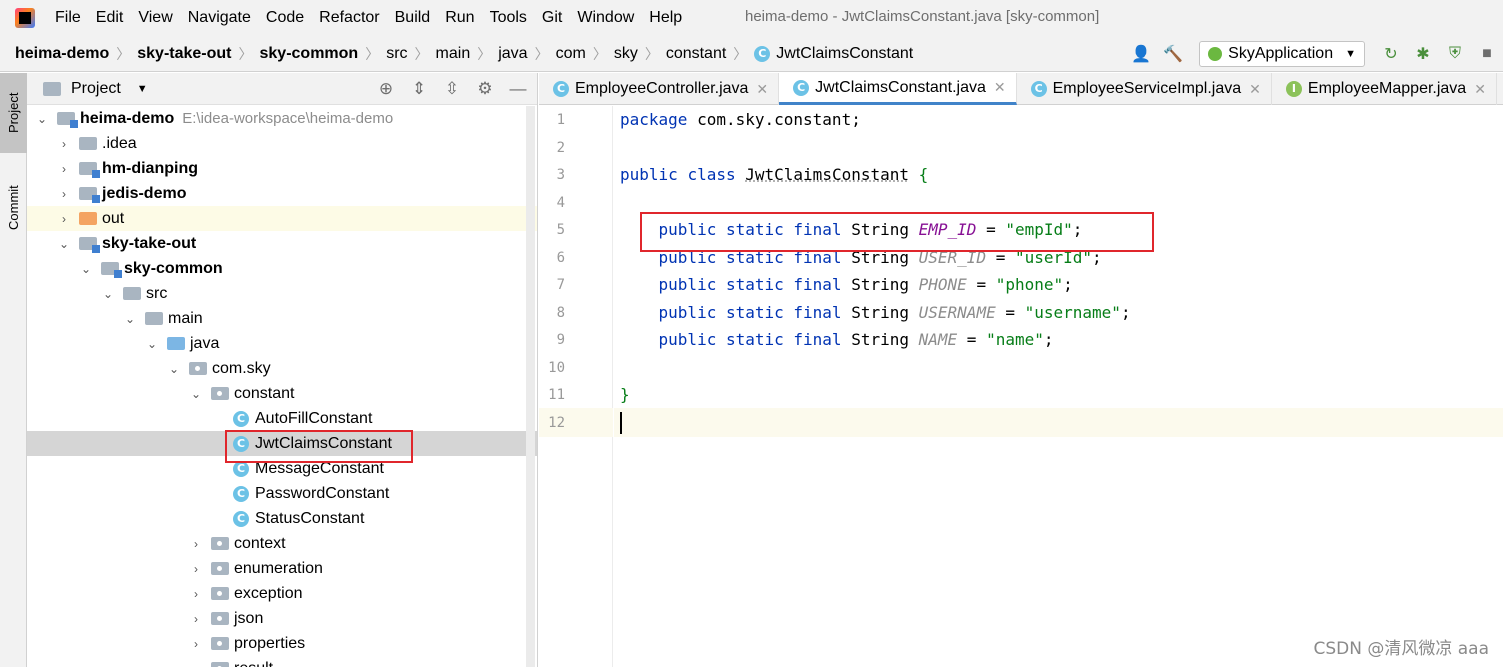  What do you see at coordinates (774, 119) in the screenshot?
I see `package-name: com.sky.constant;` at bounding box center [774, 119].